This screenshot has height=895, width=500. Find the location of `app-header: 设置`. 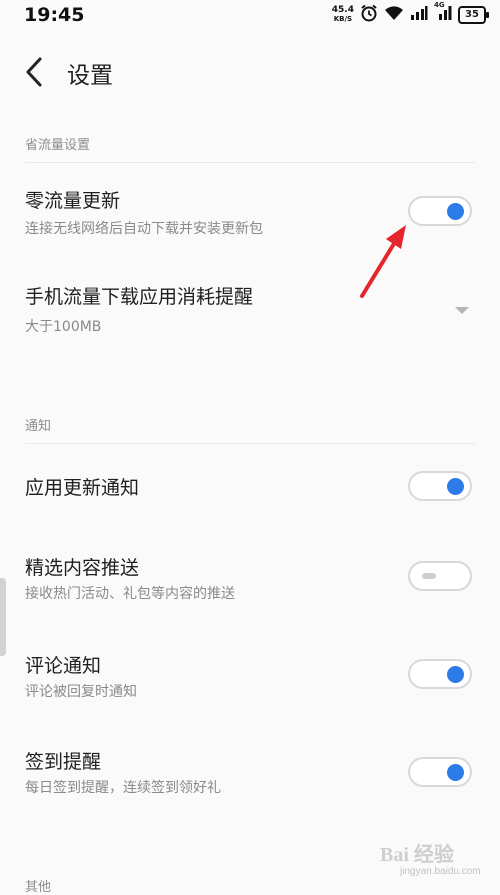

app-header: 设置 is located at coordinates (250, 72).